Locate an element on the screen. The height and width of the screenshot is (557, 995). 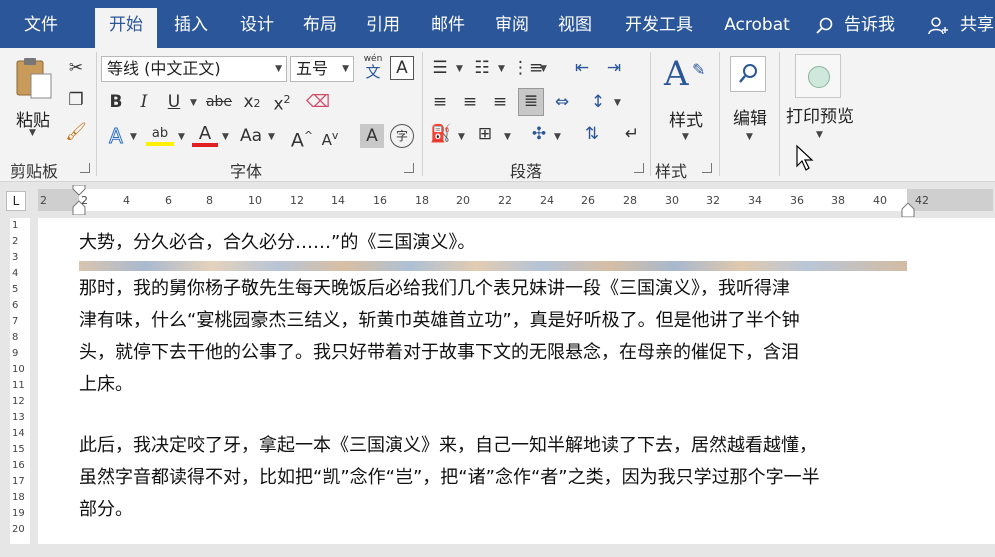
print-preview-dropdown-icon: ▼ is located at coordinates (819, 135).